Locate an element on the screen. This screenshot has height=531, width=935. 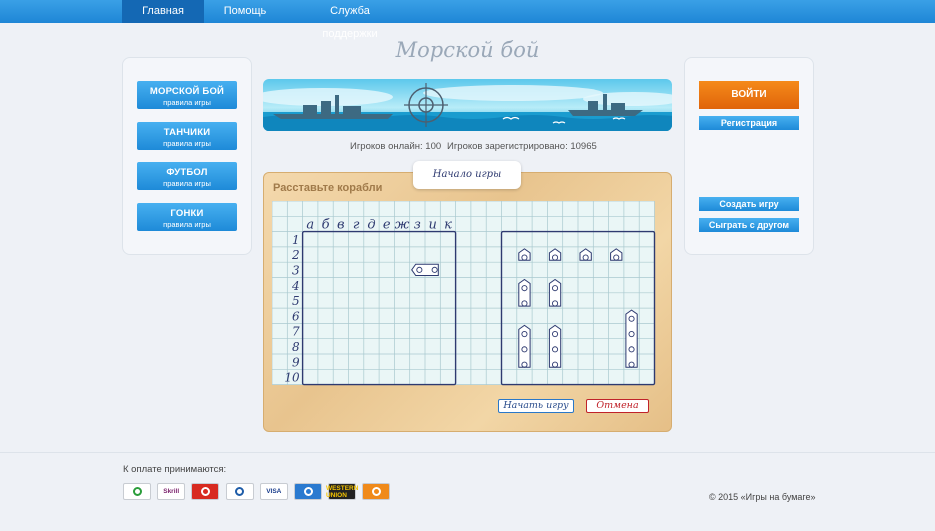
row-label: 9 is located at coordinates (296, 362).